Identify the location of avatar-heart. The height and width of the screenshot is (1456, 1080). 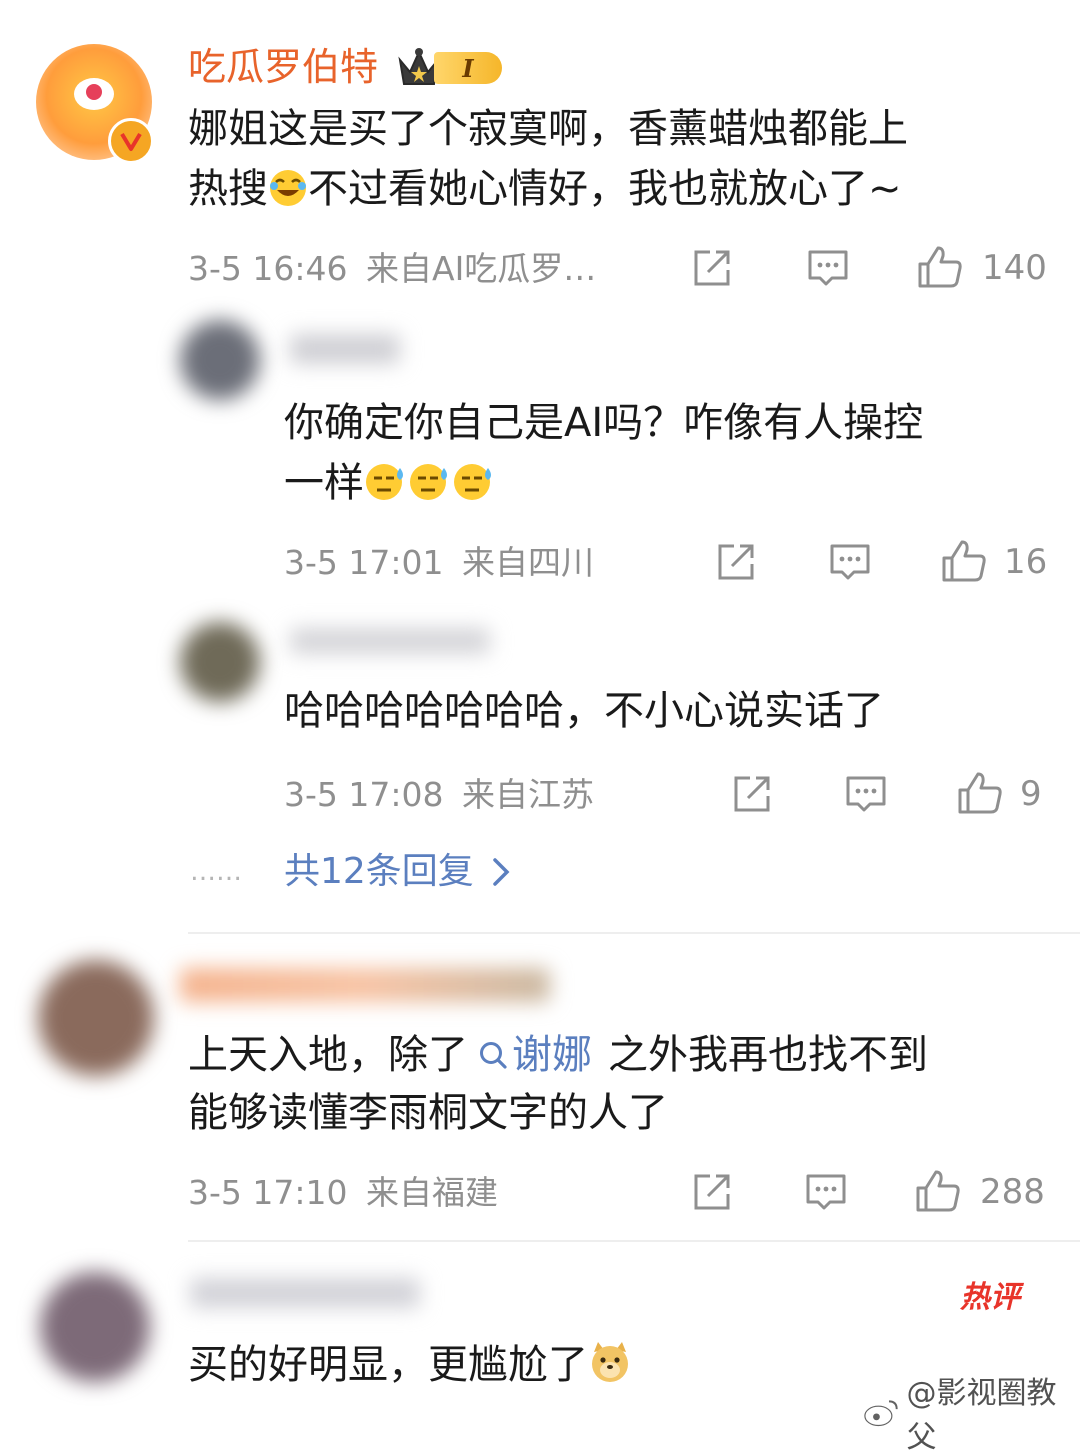
(94, 92).